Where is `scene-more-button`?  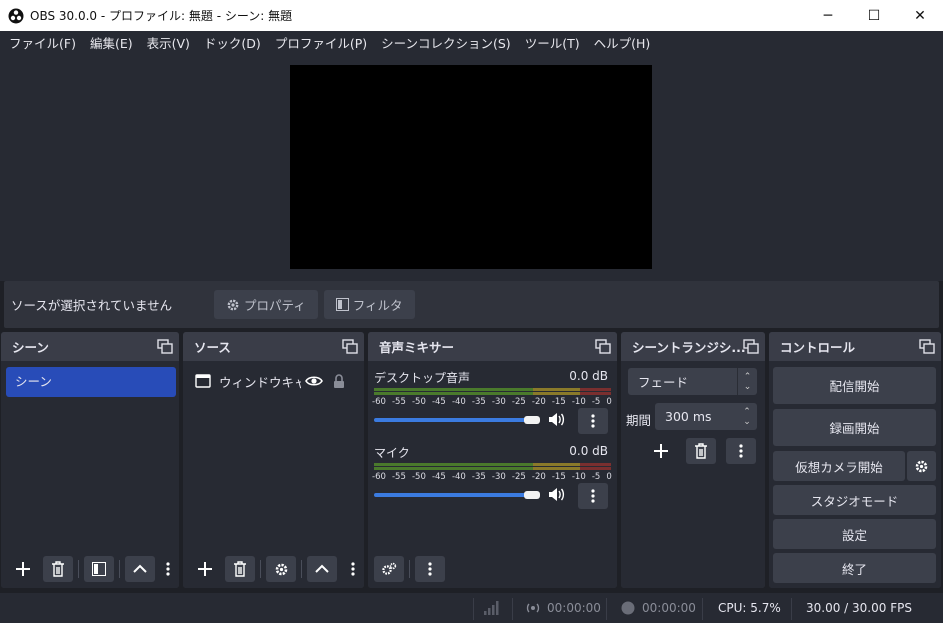
scene-more-button is located at coordinates (168, 569).